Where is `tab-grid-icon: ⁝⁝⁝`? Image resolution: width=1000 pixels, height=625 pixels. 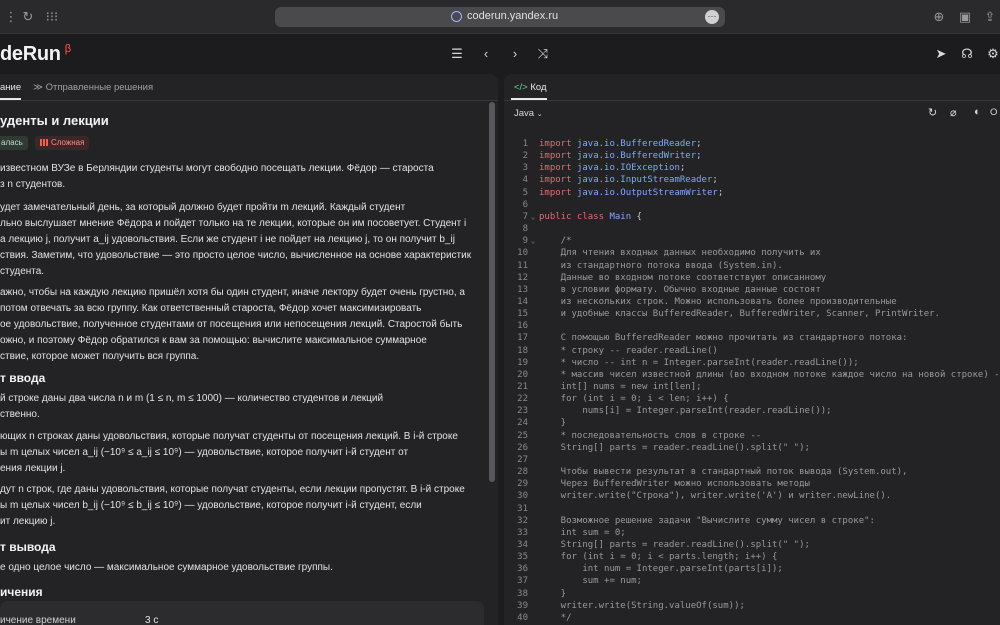
tab-grid-icon: ⁝⁝⁝ is located at coordinates (52, 17).